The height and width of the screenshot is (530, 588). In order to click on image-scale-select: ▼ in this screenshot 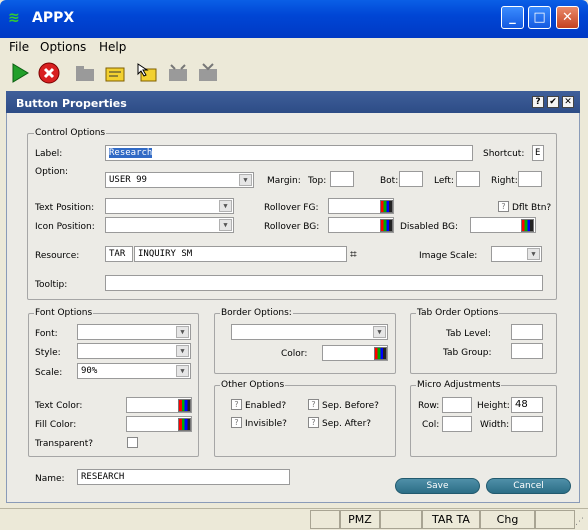, I will do `click(516, 254)`.